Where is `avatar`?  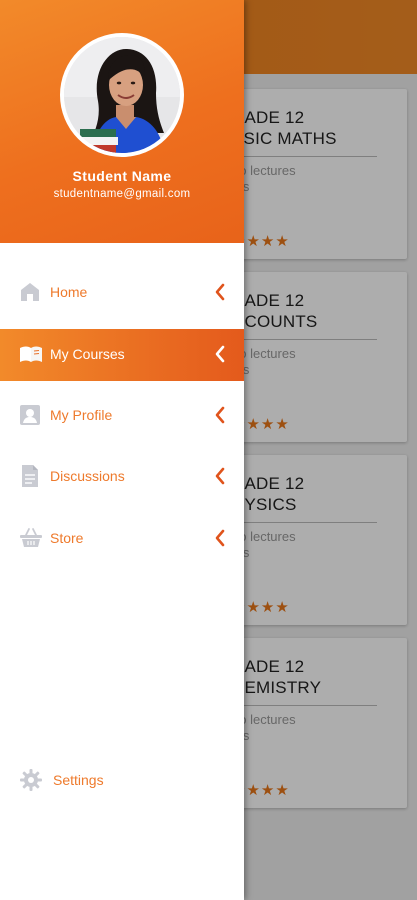 avatar is located at coordinates (122, 95).